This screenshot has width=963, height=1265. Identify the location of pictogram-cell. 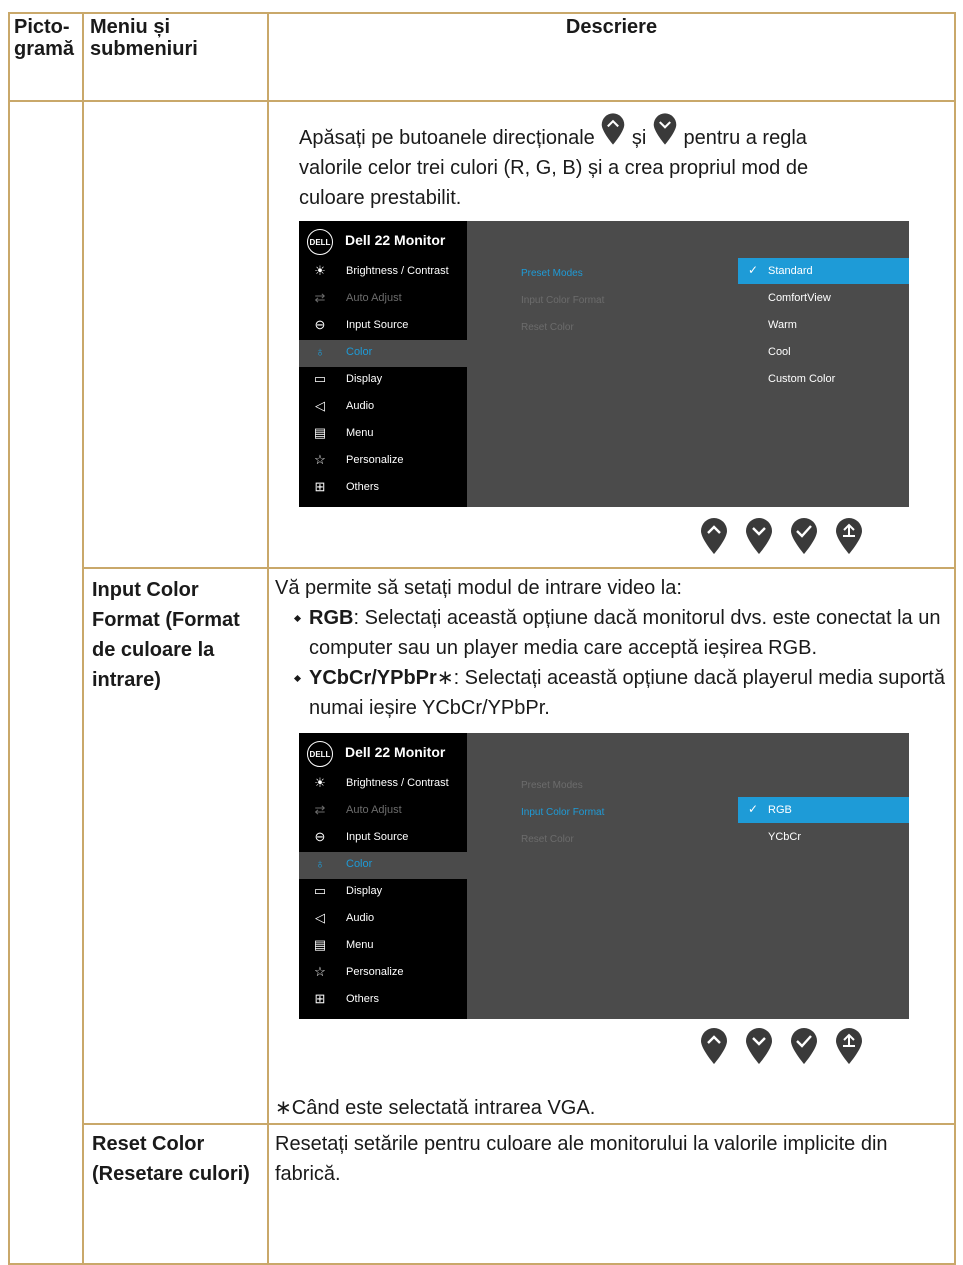
(46, 682).